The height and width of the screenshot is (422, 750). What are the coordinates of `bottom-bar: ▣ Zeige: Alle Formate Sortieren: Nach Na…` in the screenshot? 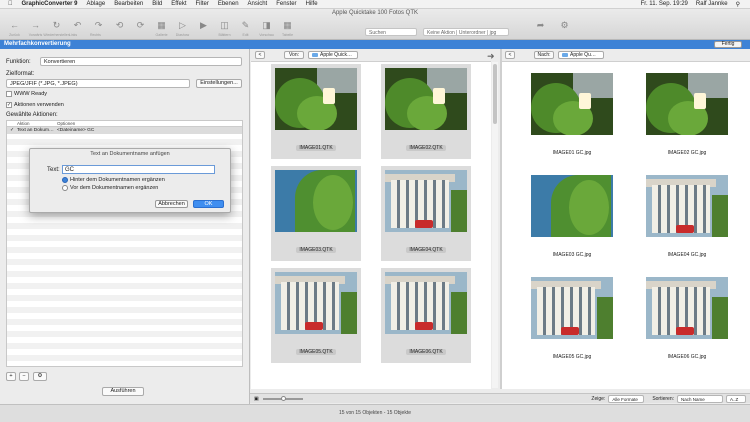 It's located at (500, 398).